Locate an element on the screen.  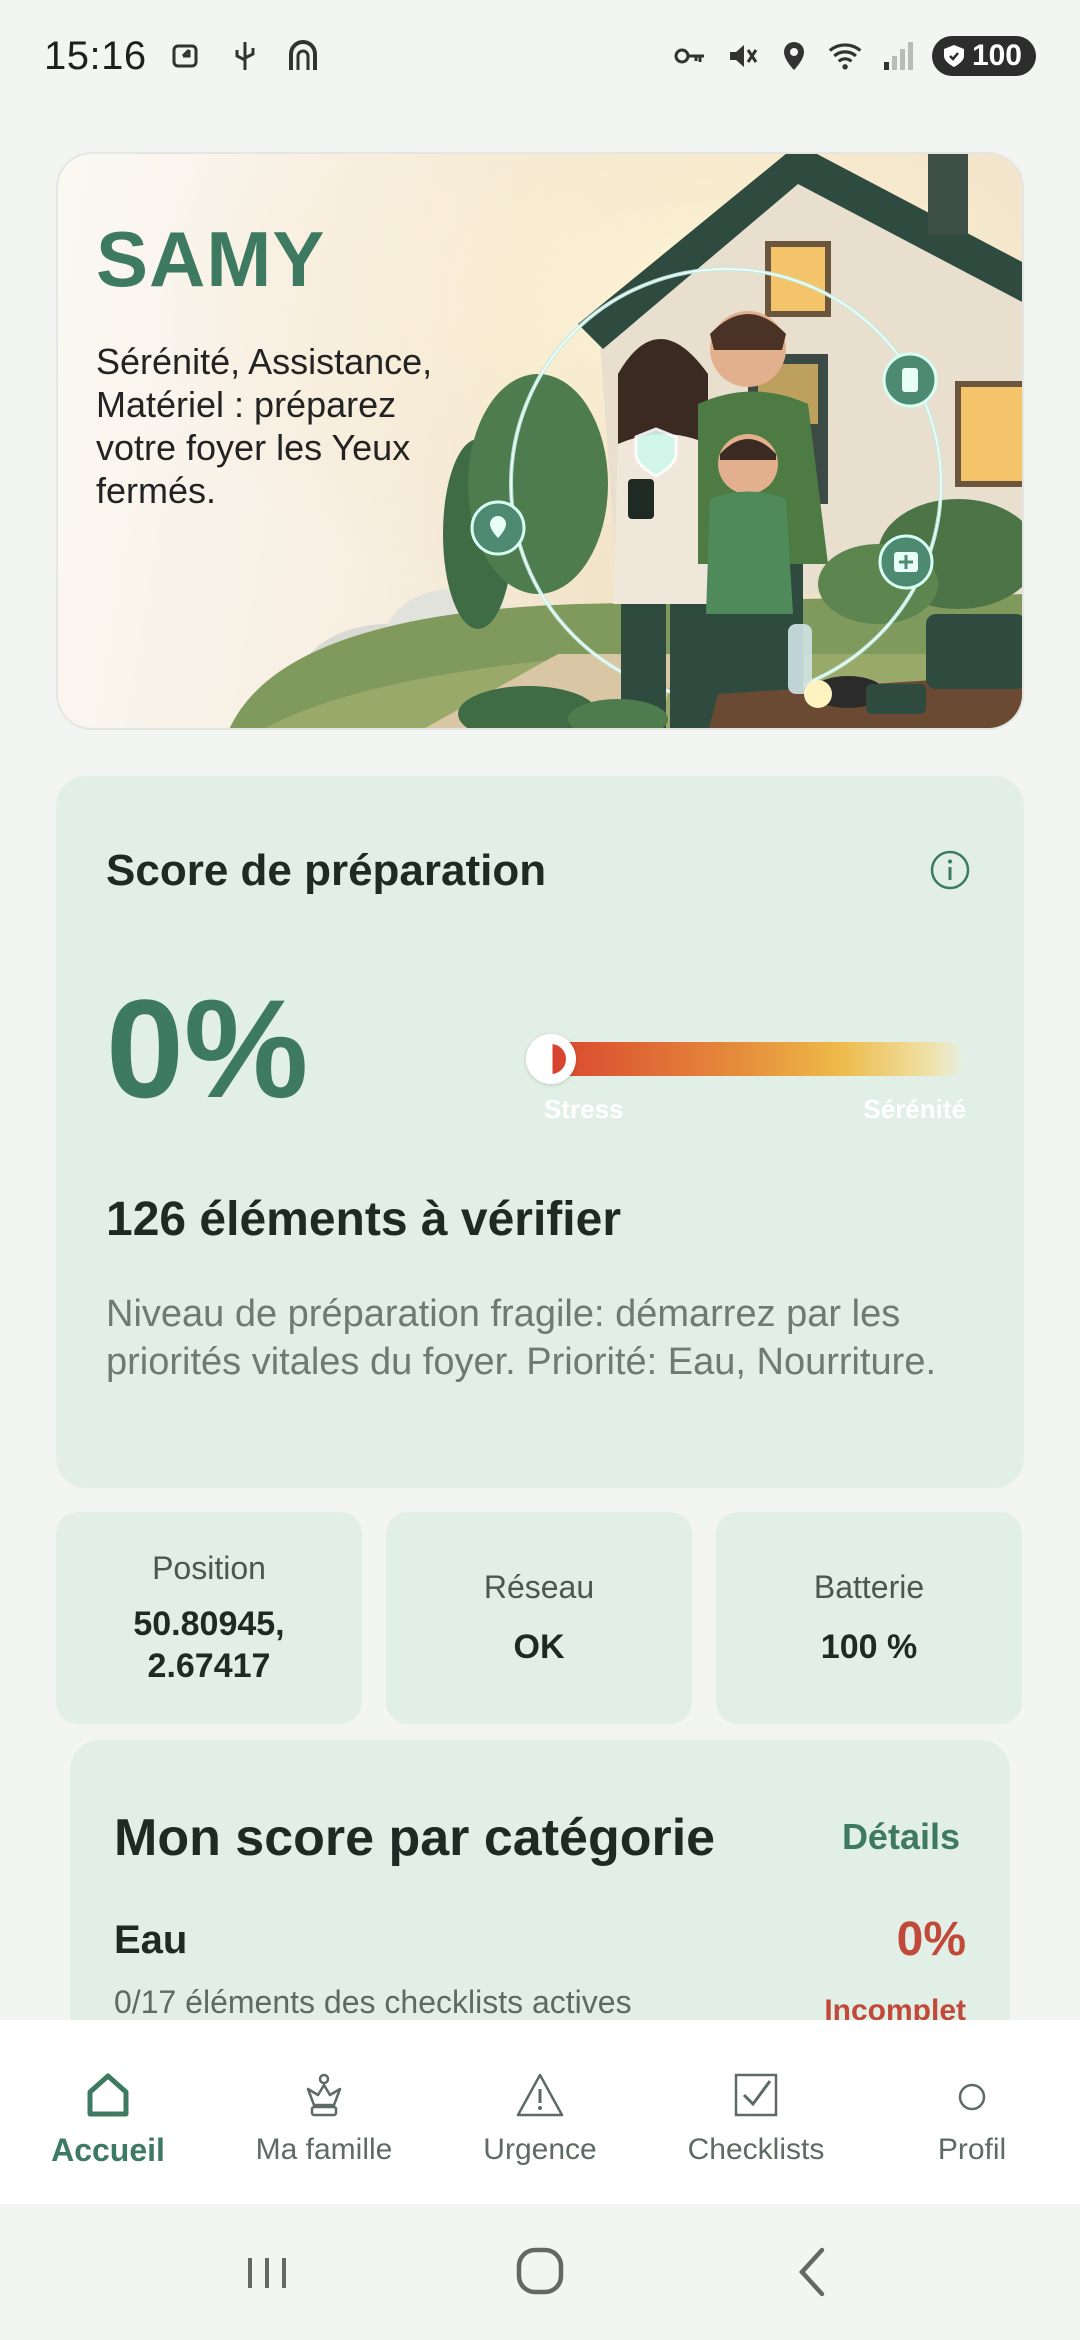
position-value: 50.80945, 2.67417 is located at coordinates (209, 1644).